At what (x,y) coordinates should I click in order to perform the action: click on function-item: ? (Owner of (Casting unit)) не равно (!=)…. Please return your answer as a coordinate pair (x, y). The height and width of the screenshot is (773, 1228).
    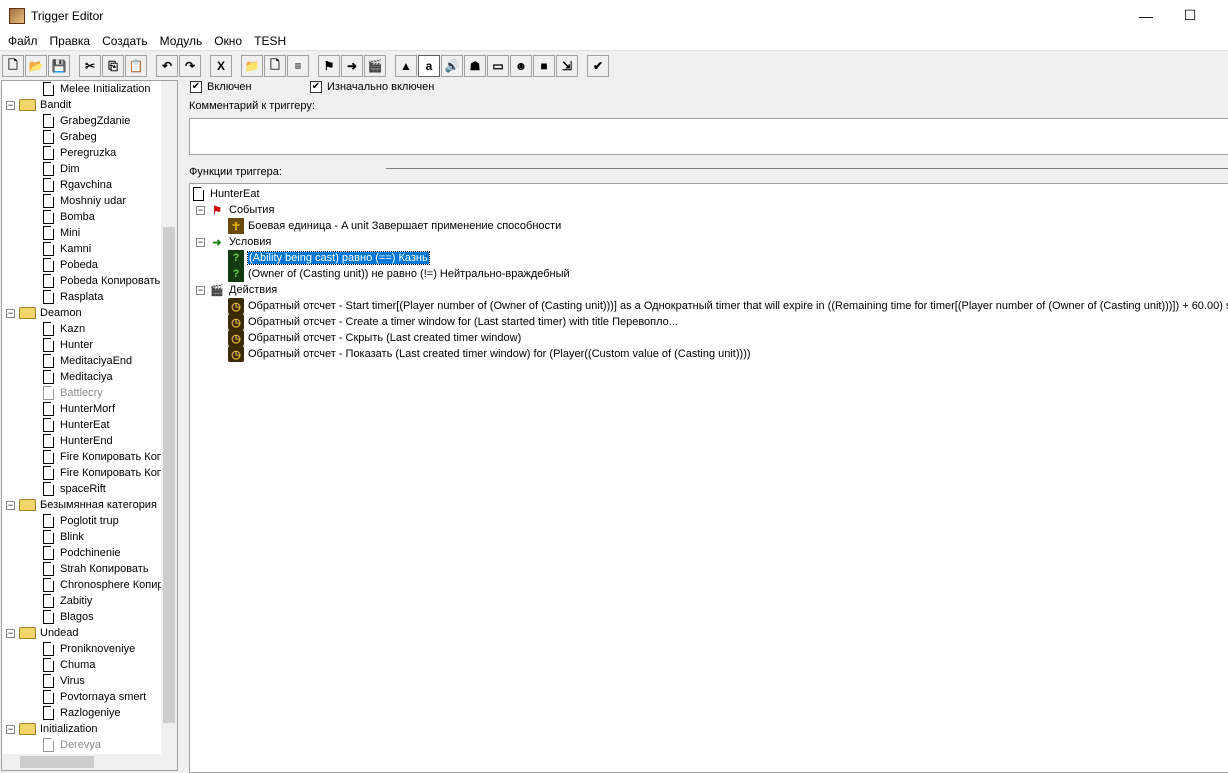
    Looking at the image, I should click on (399, 274).